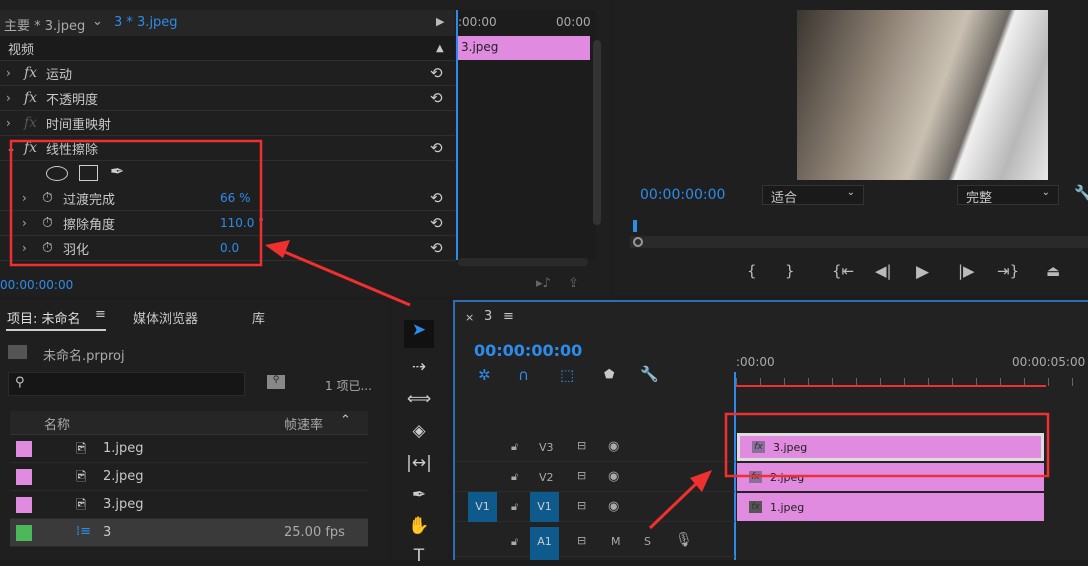 The width and height of the screenshot is (1088, 566). I want to click on annotation-box-effect, so click(136, 203).